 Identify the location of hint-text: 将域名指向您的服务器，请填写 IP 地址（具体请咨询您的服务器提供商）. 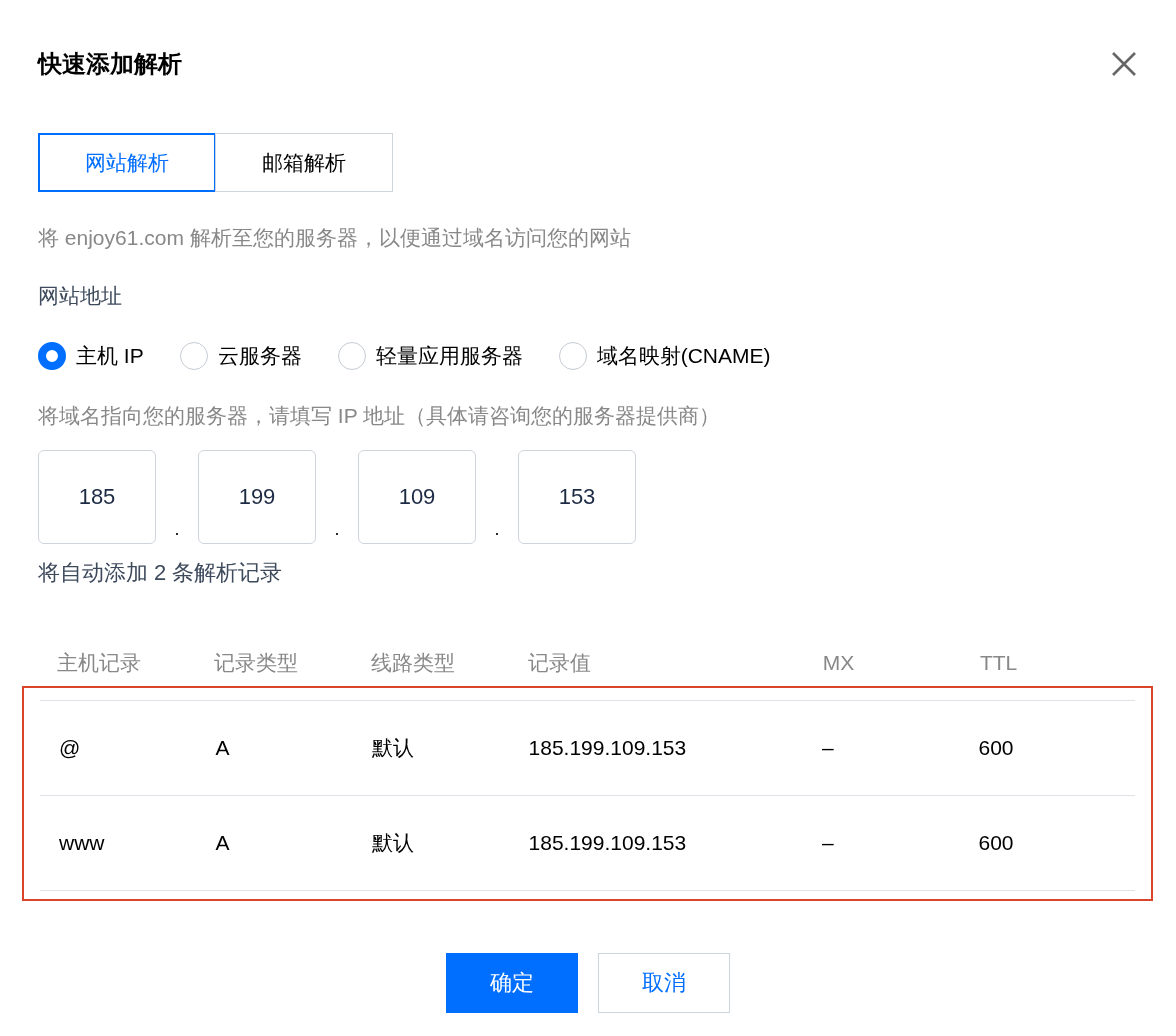
(380, 416).